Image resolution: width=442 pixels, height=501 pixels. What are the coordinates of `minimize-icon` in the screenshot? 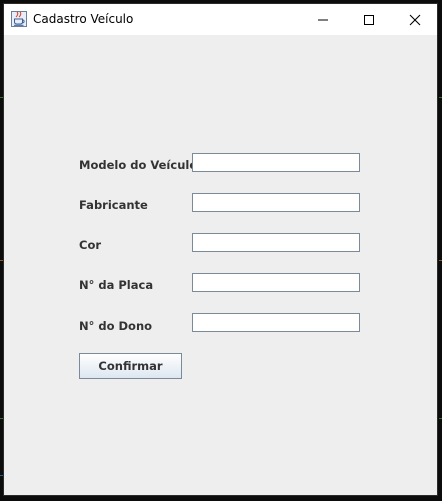 It's located at (323, 20).